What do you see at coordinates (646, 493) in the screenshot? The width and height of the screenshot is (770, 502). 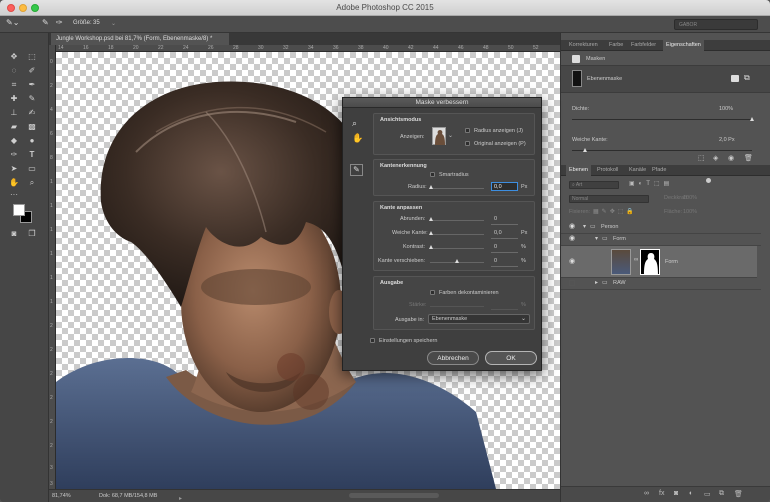 I see `link-layers-icon: ∞` at bounding box center [646, 493].